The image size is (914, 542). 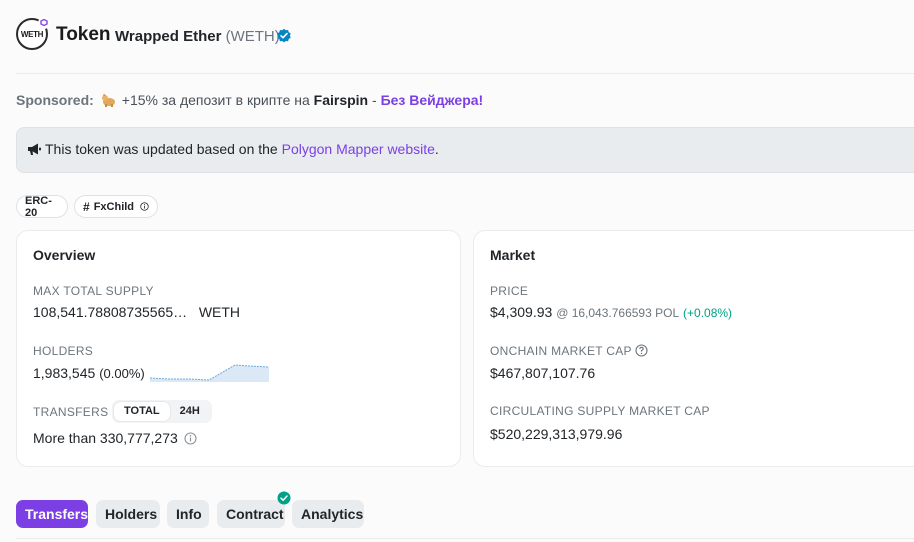 What do you see at coordinates (436, 149) in the screenshot?
I see `alert-period: .` at bounding box center [436, 149].